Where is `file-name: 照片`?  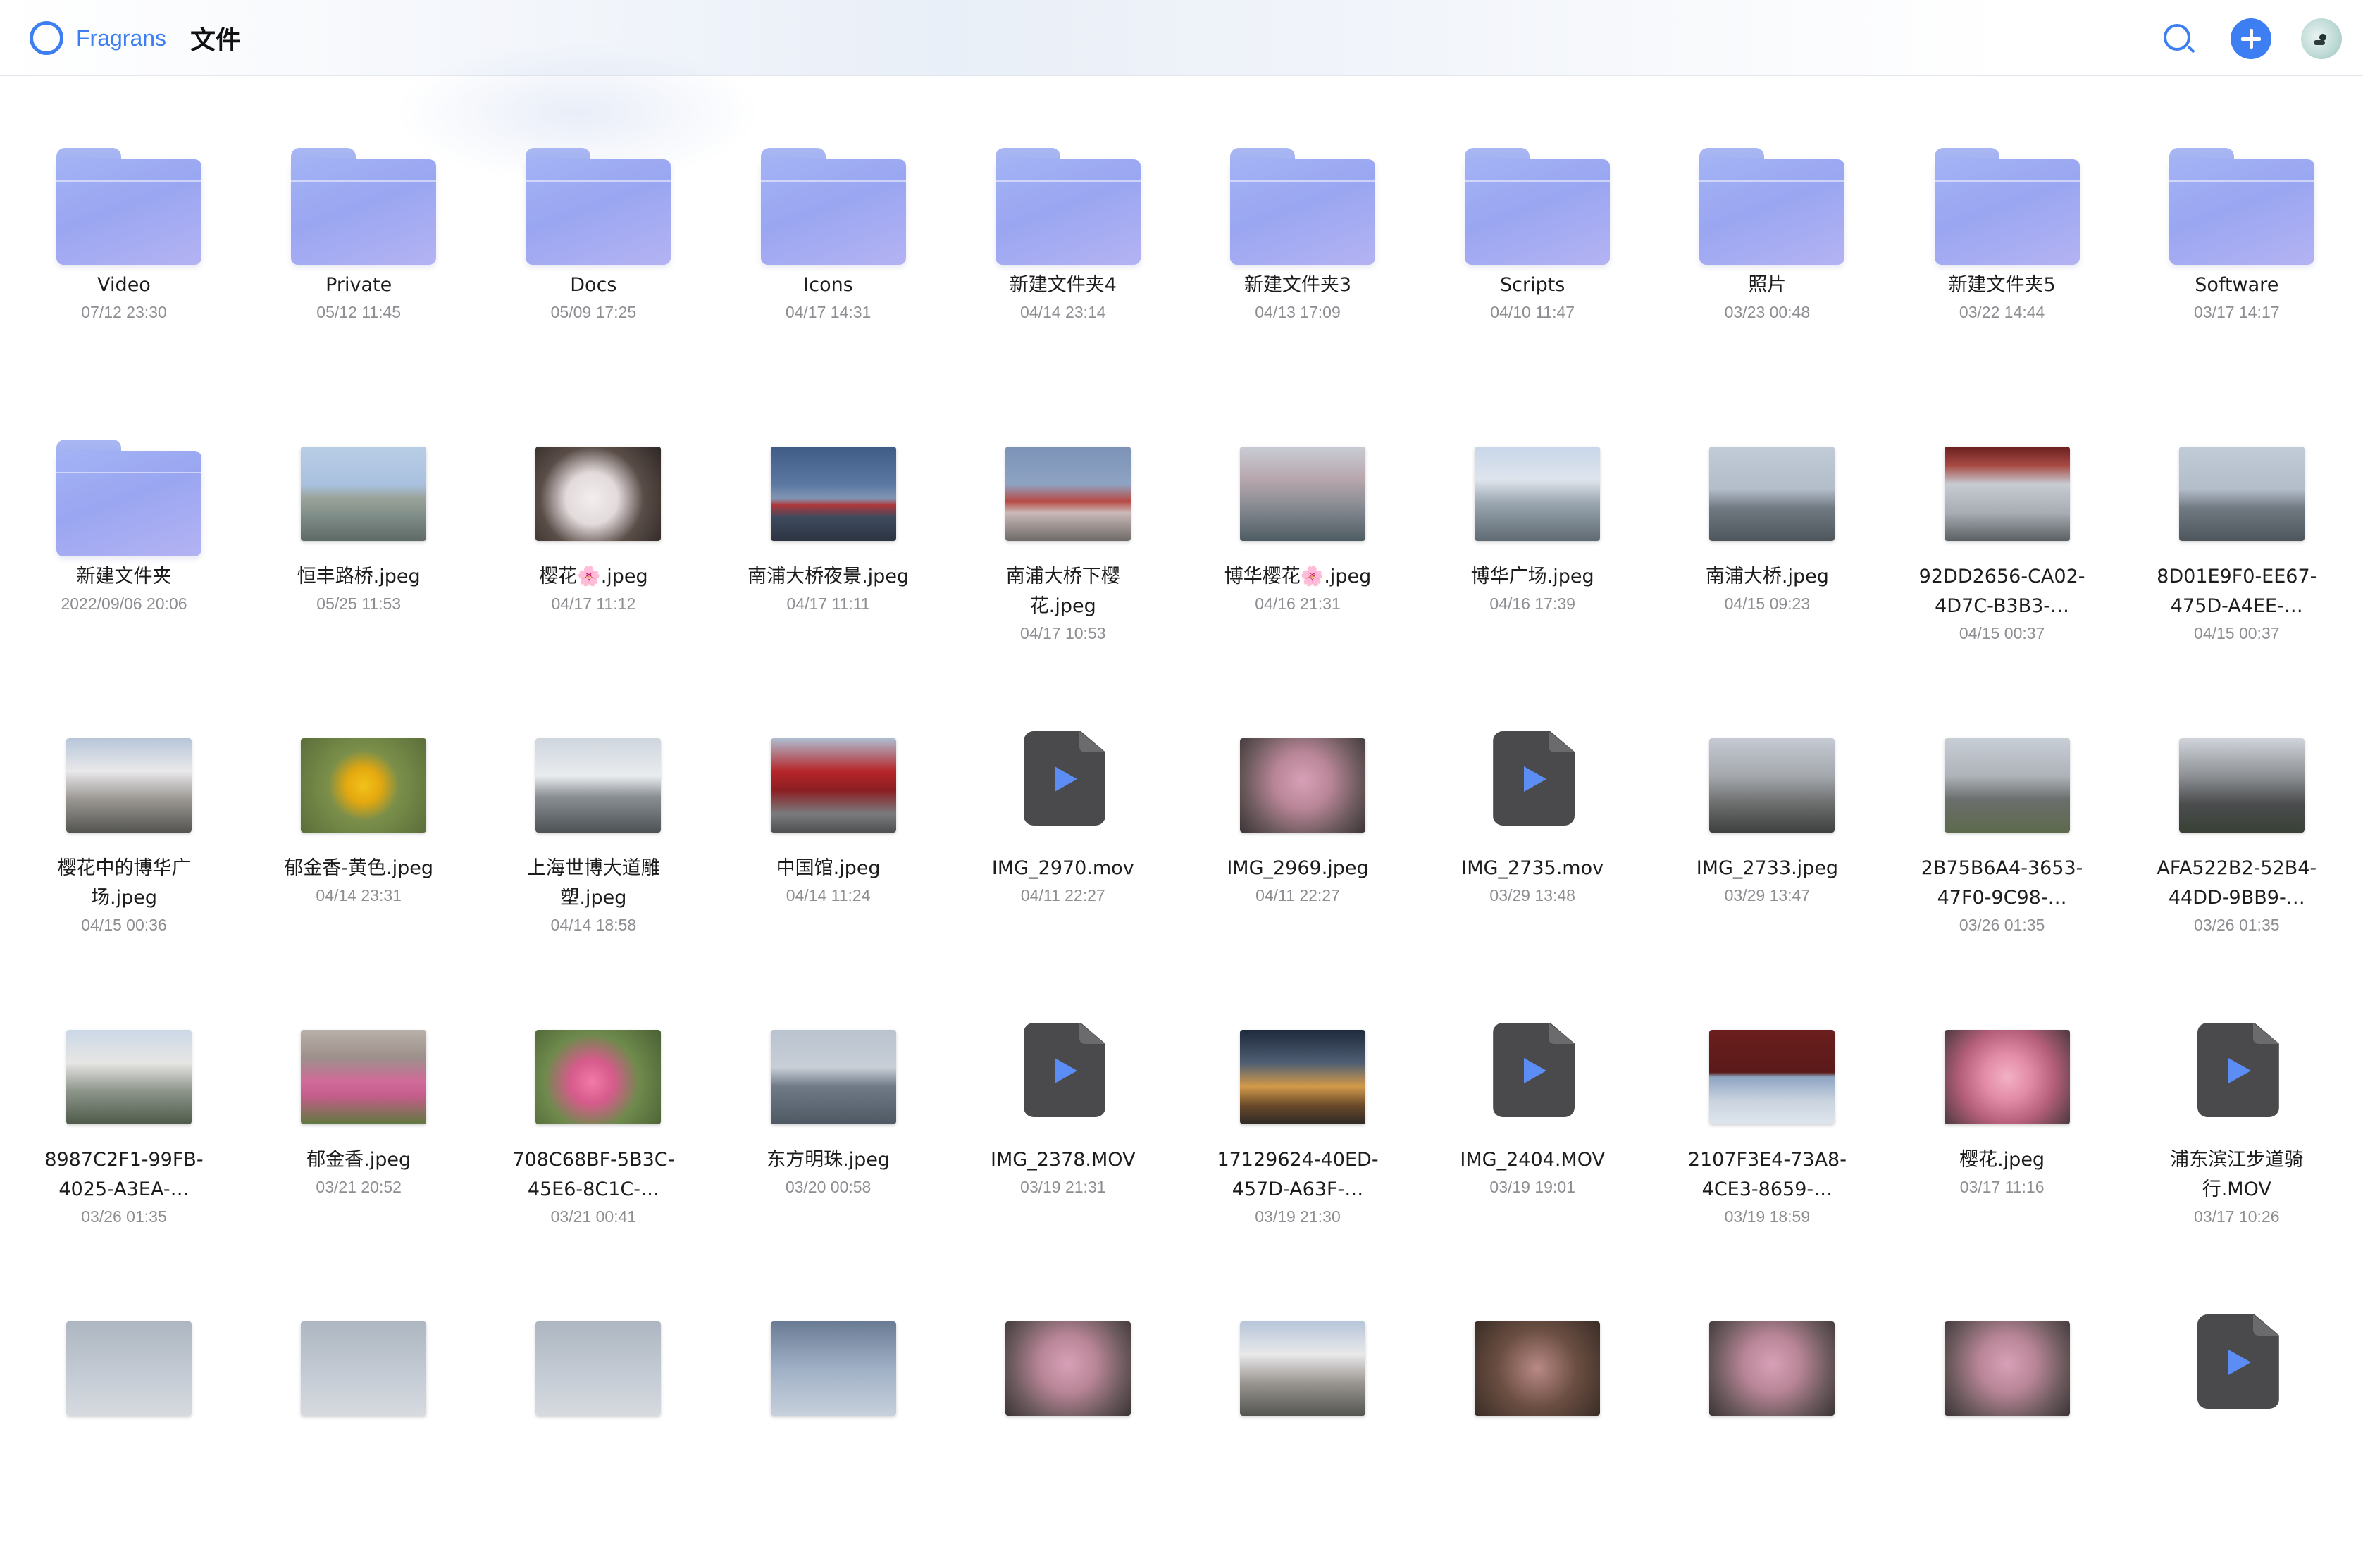 file-name: 照片 is located at coordinates (1768, 285).